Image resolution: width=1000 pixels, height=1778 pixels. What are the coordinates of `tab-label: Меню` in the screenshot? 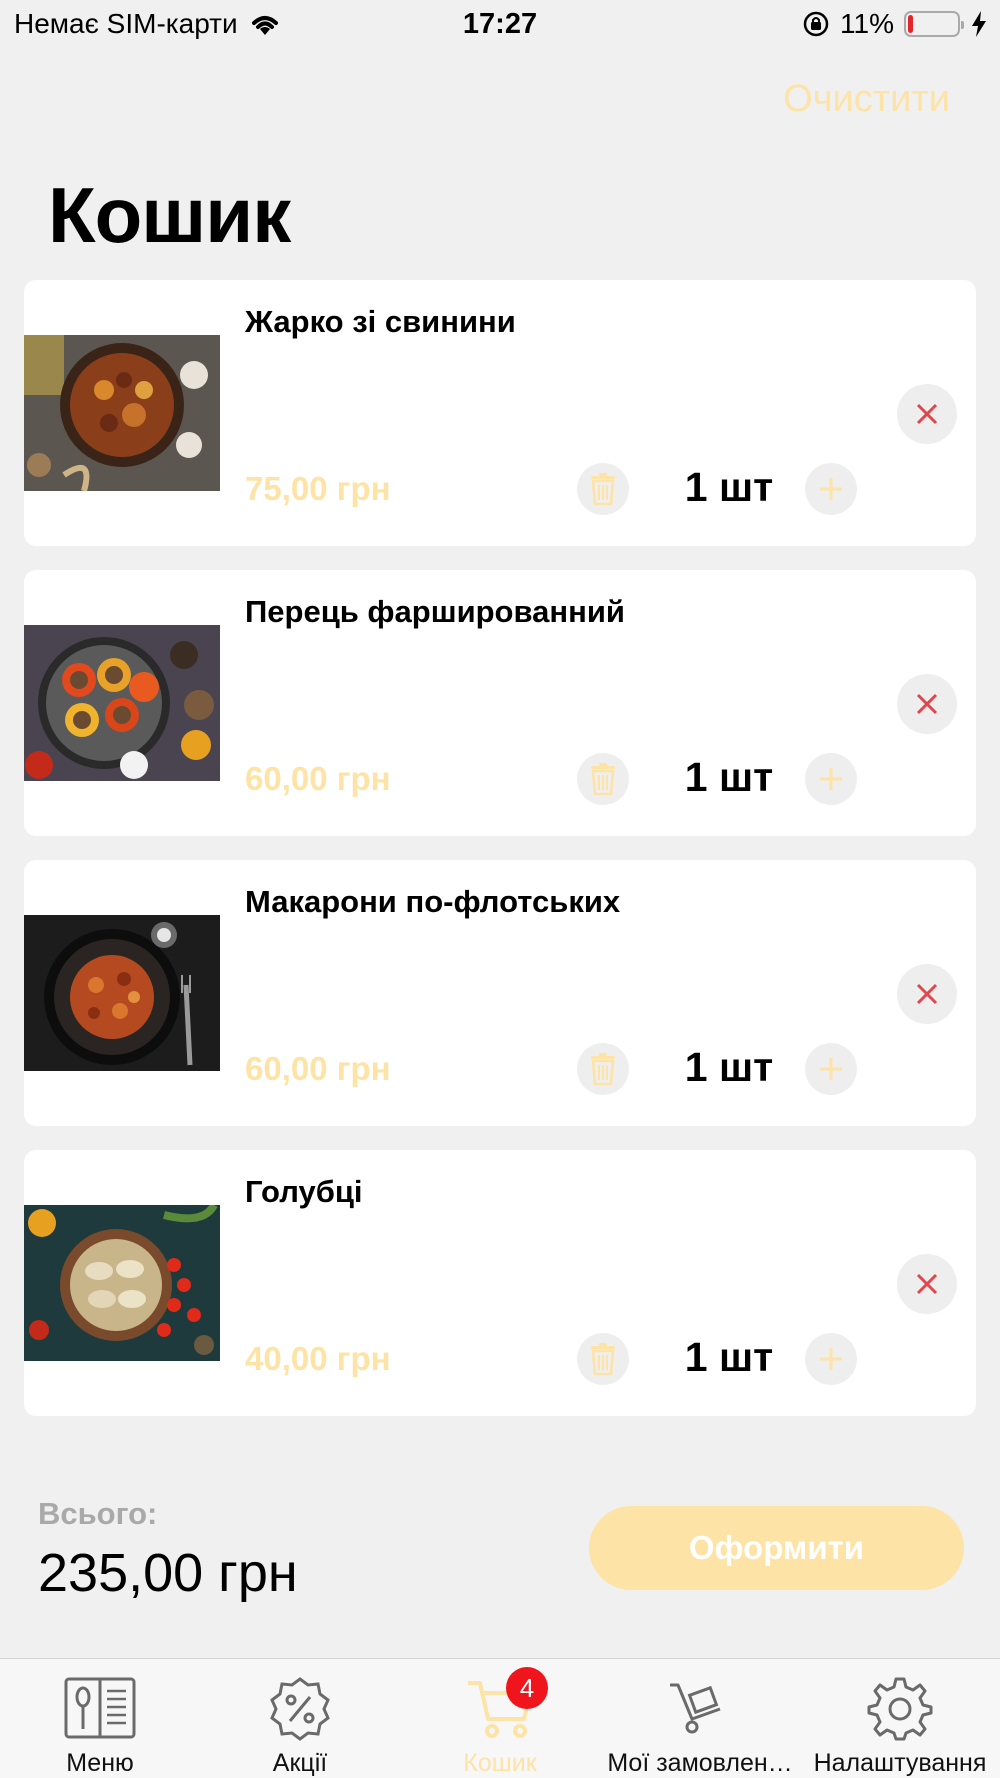 It's located at (100, 1763).